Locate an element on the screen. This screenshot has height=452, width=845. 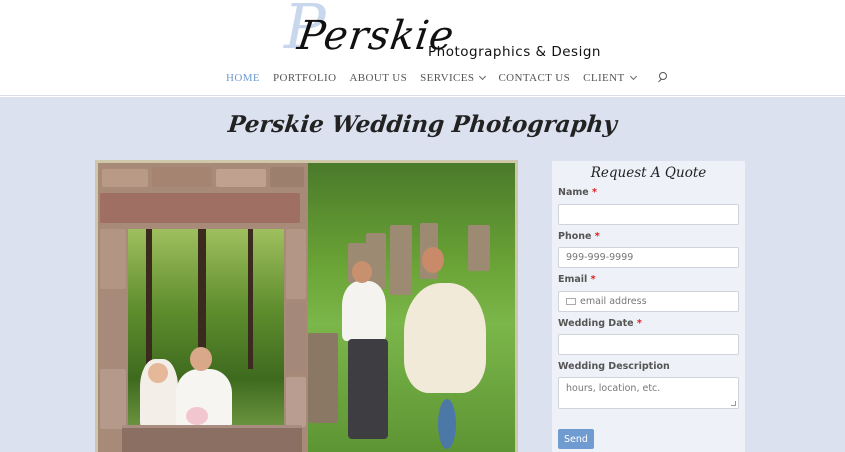
nav-home: HOME is located at coordinates (243, 78).